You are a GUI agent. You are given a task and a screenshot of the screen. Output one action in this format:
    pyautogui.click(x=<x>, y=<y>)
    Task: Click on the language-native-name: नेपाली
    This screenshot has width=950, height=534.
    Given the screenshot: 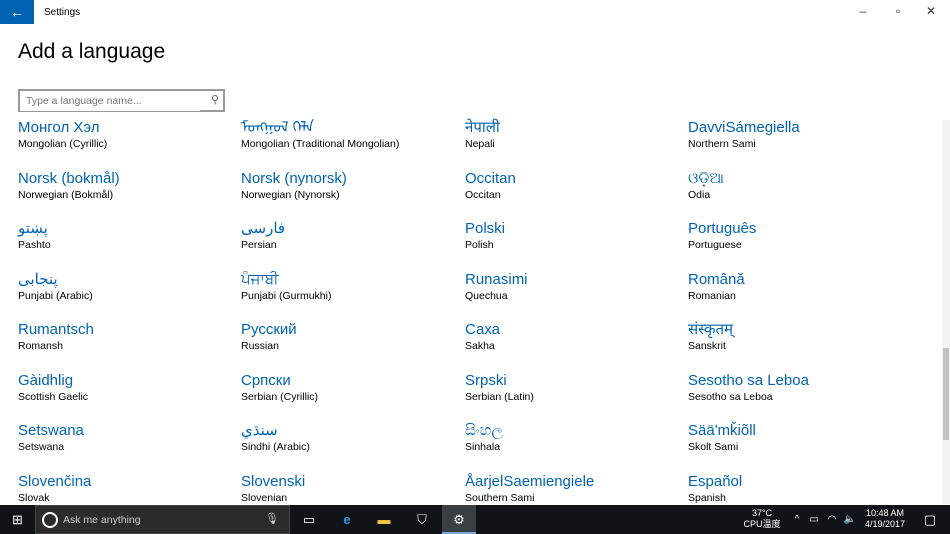 What is the action you would take?
    pyautogui.click(x=482, y=127)
    